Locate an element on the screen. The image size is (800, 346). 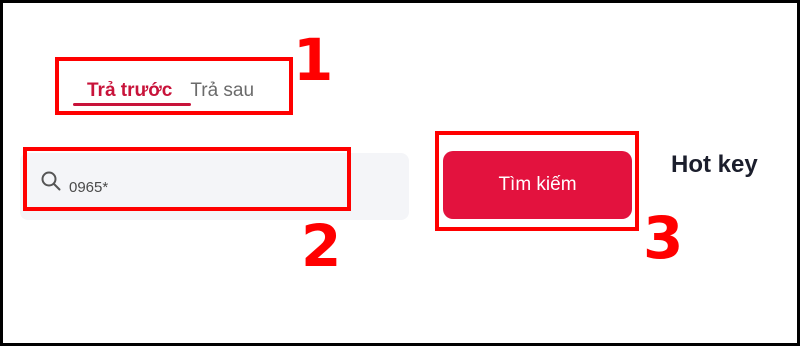
annotation-number-2: 2 is located at coordinates (321, 246).